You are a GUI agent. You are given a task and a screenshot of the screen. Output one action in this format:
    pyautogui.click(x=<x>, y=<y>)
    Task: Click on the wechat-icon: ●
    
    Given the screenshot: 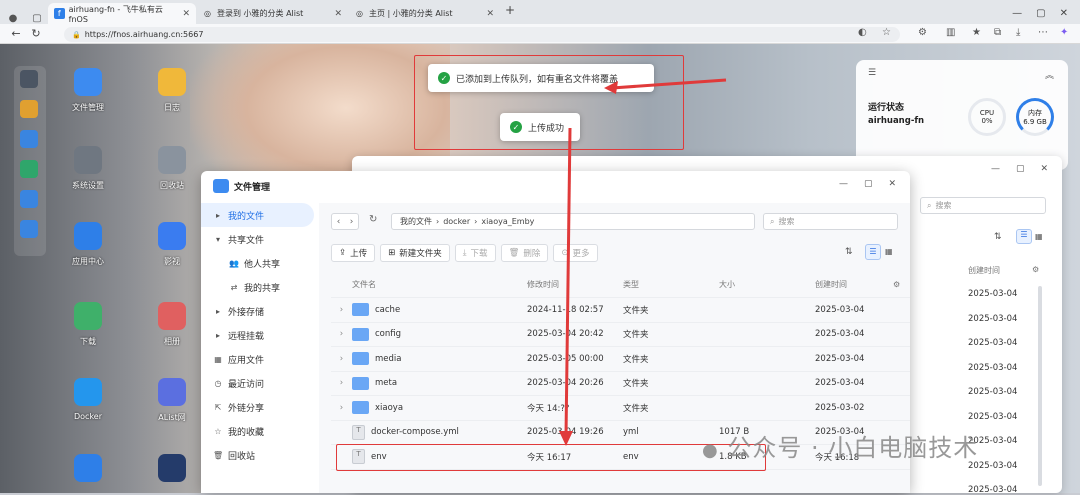 What is the action you would take?
    pyautogui.click(x=710, y=450)
    